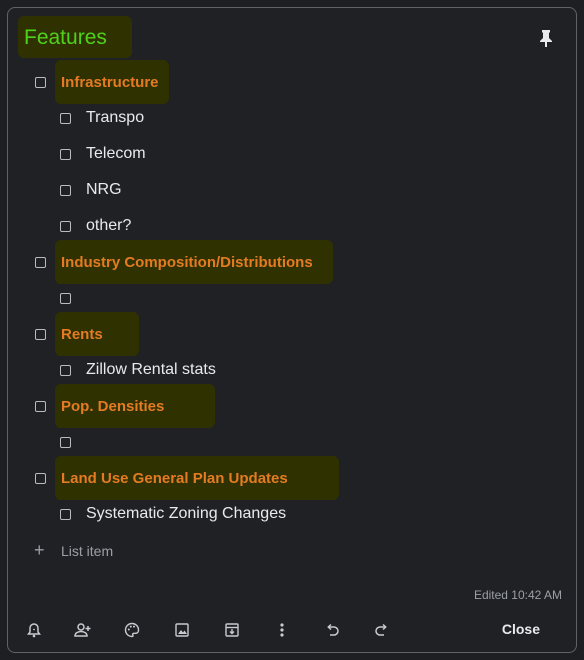 The width and height of the screenshot is (584, 660). I want to click on list-item-heading: Pop. Densities, so click(99, 406).